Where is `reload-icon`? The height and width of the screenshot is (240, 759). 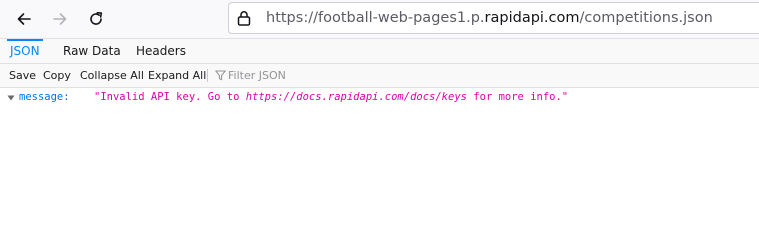 reload-icon is located at coordinates (96, 18).